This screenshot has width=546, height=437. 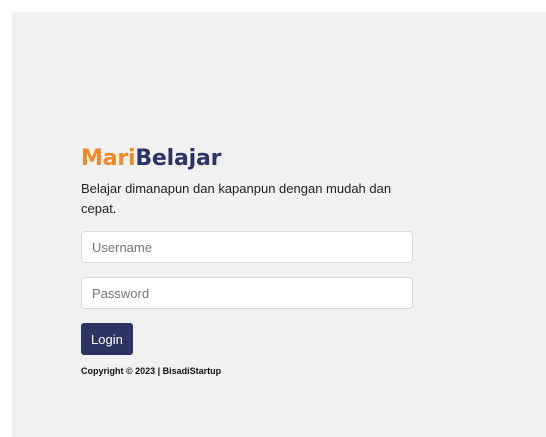 What do you see at coordinates (108, 158) in the screenshot?
I see `brand-mari-text: Mari` at bounding box center [108, 158].